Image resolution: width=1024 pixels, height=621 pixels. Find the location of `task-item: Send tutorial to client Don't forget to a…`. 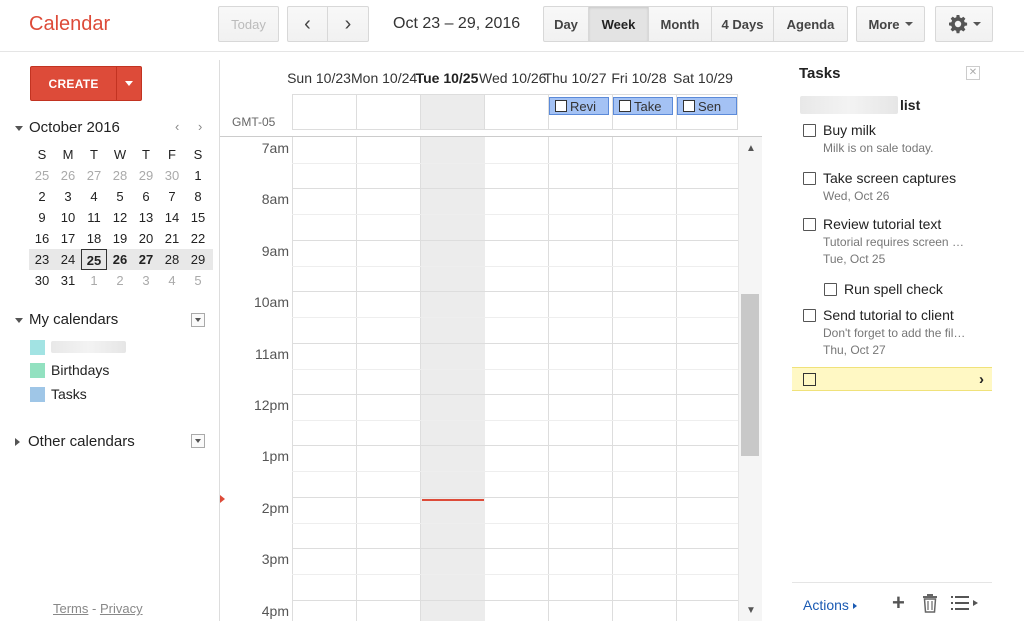

task-item: Send tutorial to client Don't forget to a… is located at coordinates (895, 332).